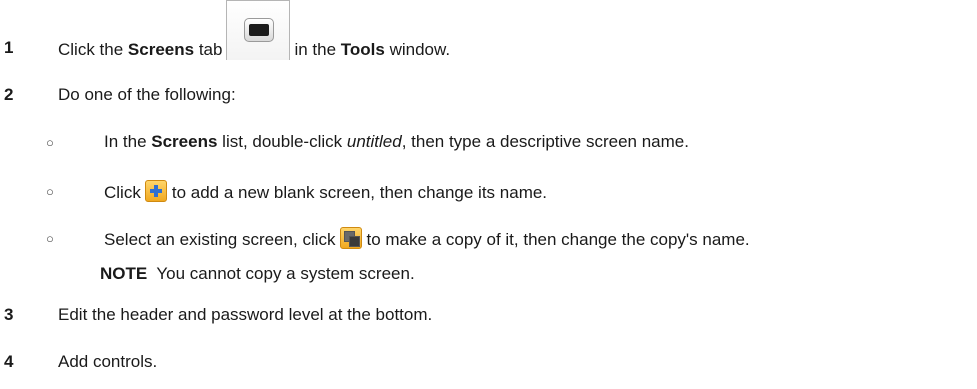 This screenshot has width=977, height=389. I want to click on screens-tab, so click(258, 30).